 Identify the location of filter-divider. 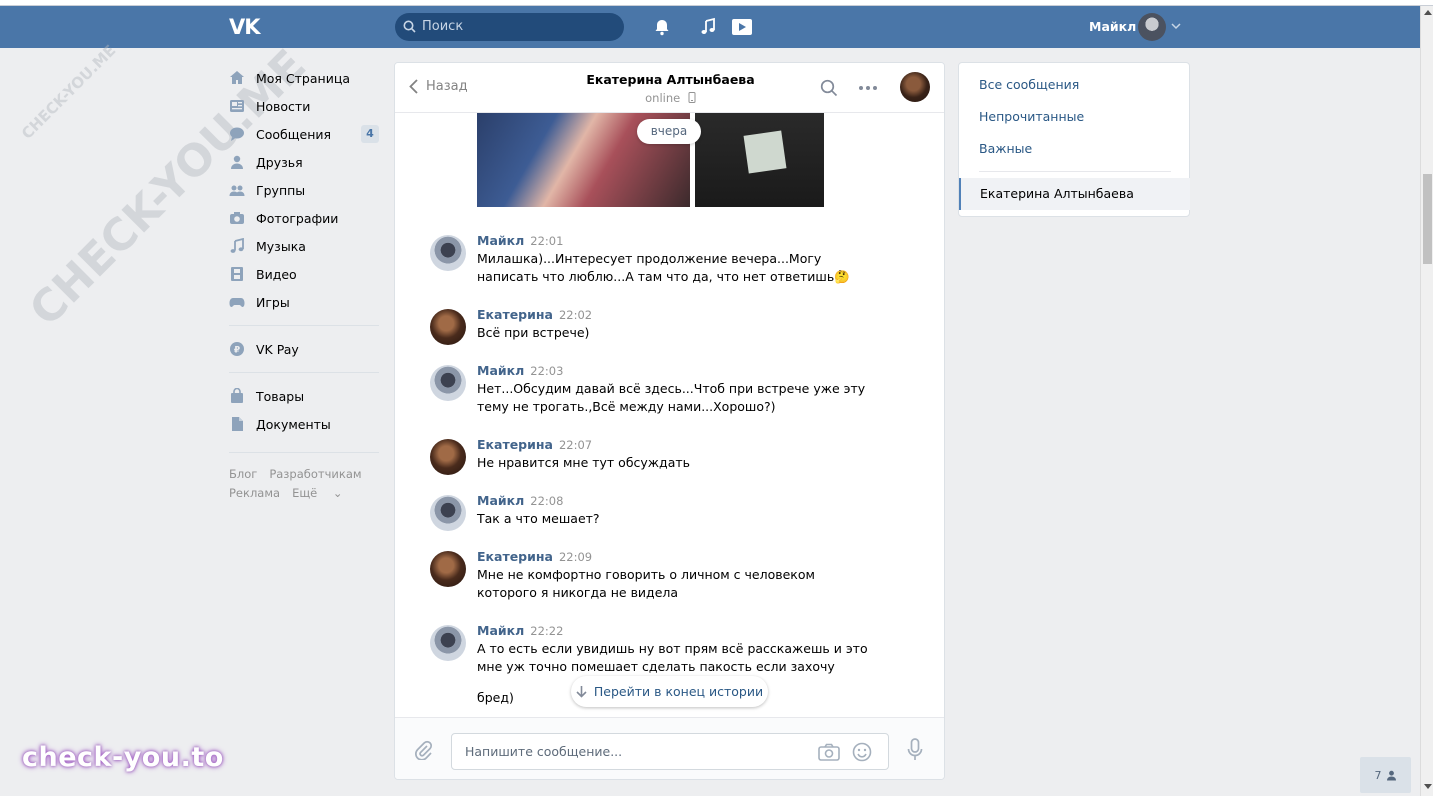
(1075, 171).